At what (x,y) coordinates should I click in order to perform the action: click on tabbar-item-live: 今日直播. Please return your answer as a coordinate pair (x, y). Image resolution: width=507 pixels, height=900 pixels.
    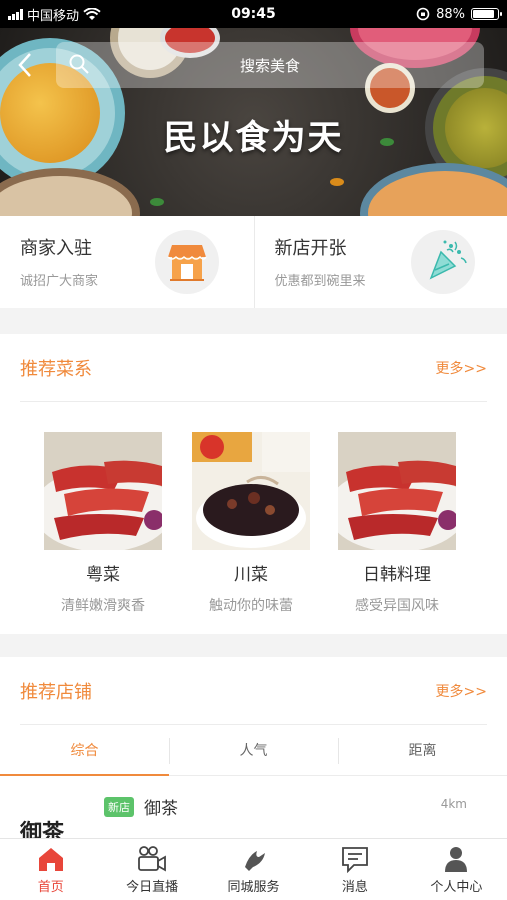
    Looking at the image, I should click on (151, 869).